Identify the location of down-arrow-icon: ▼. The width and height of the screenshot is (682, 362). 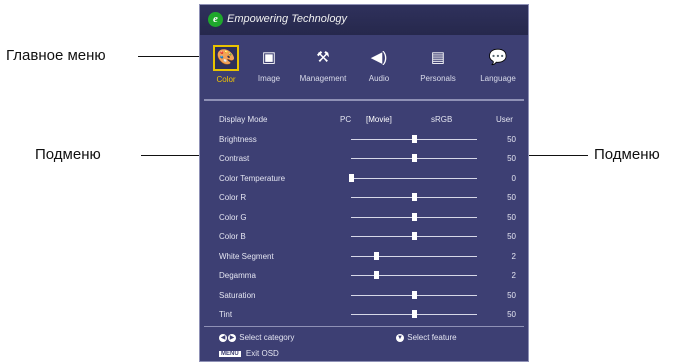
(400, 337).